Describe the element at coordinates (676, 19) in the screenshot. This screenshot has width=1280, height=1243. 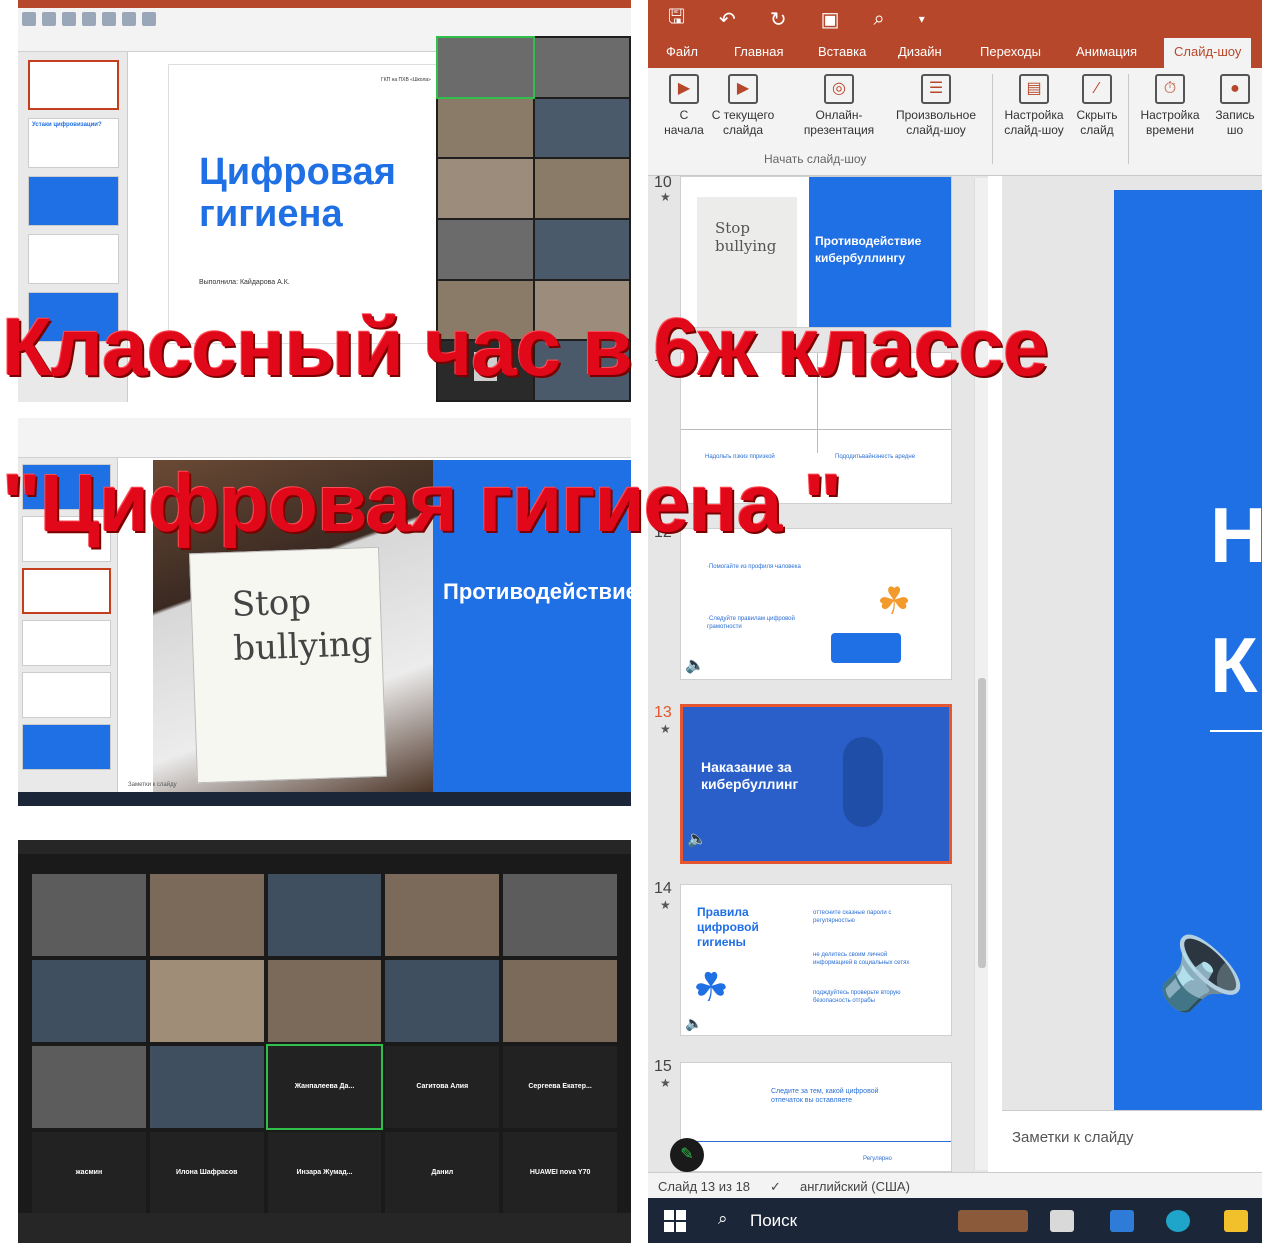
I see `save-icon: 🖫` at that location.